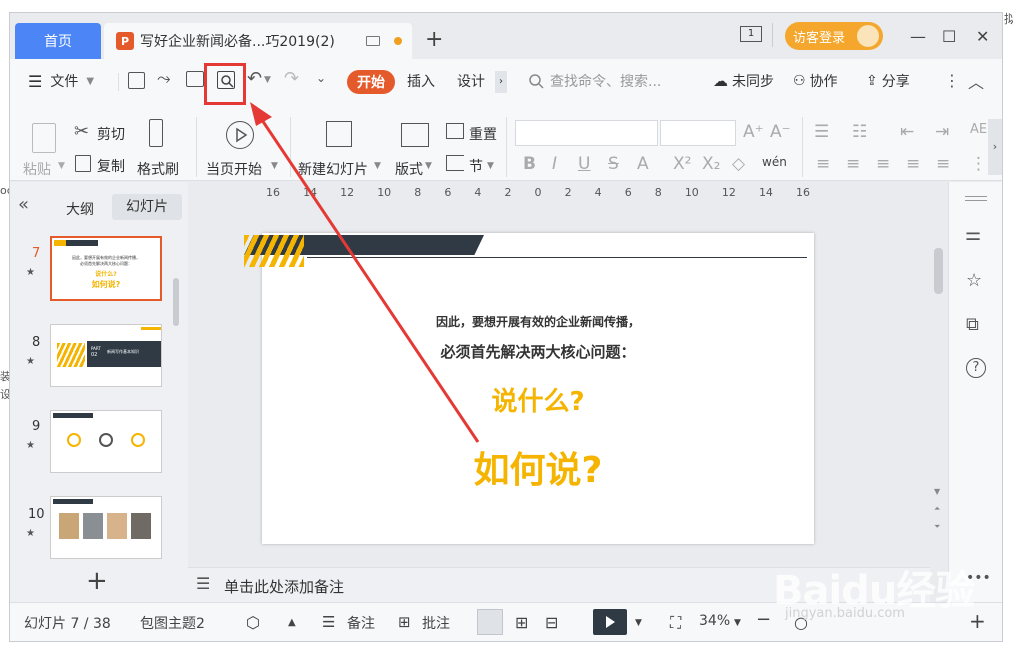  What do you see at coordinates (845, 613) in the screenshot?
I see `watermark-url: jingyan.baidu.com` at bounding box center [845, 613].